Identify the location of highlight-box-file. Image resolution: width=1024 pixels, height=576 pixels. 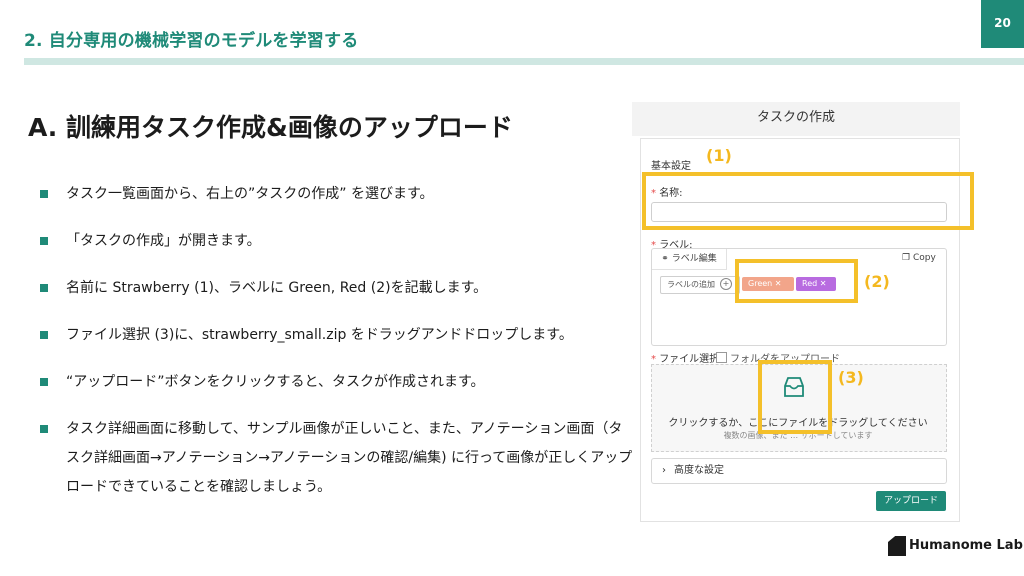
(795, 397).